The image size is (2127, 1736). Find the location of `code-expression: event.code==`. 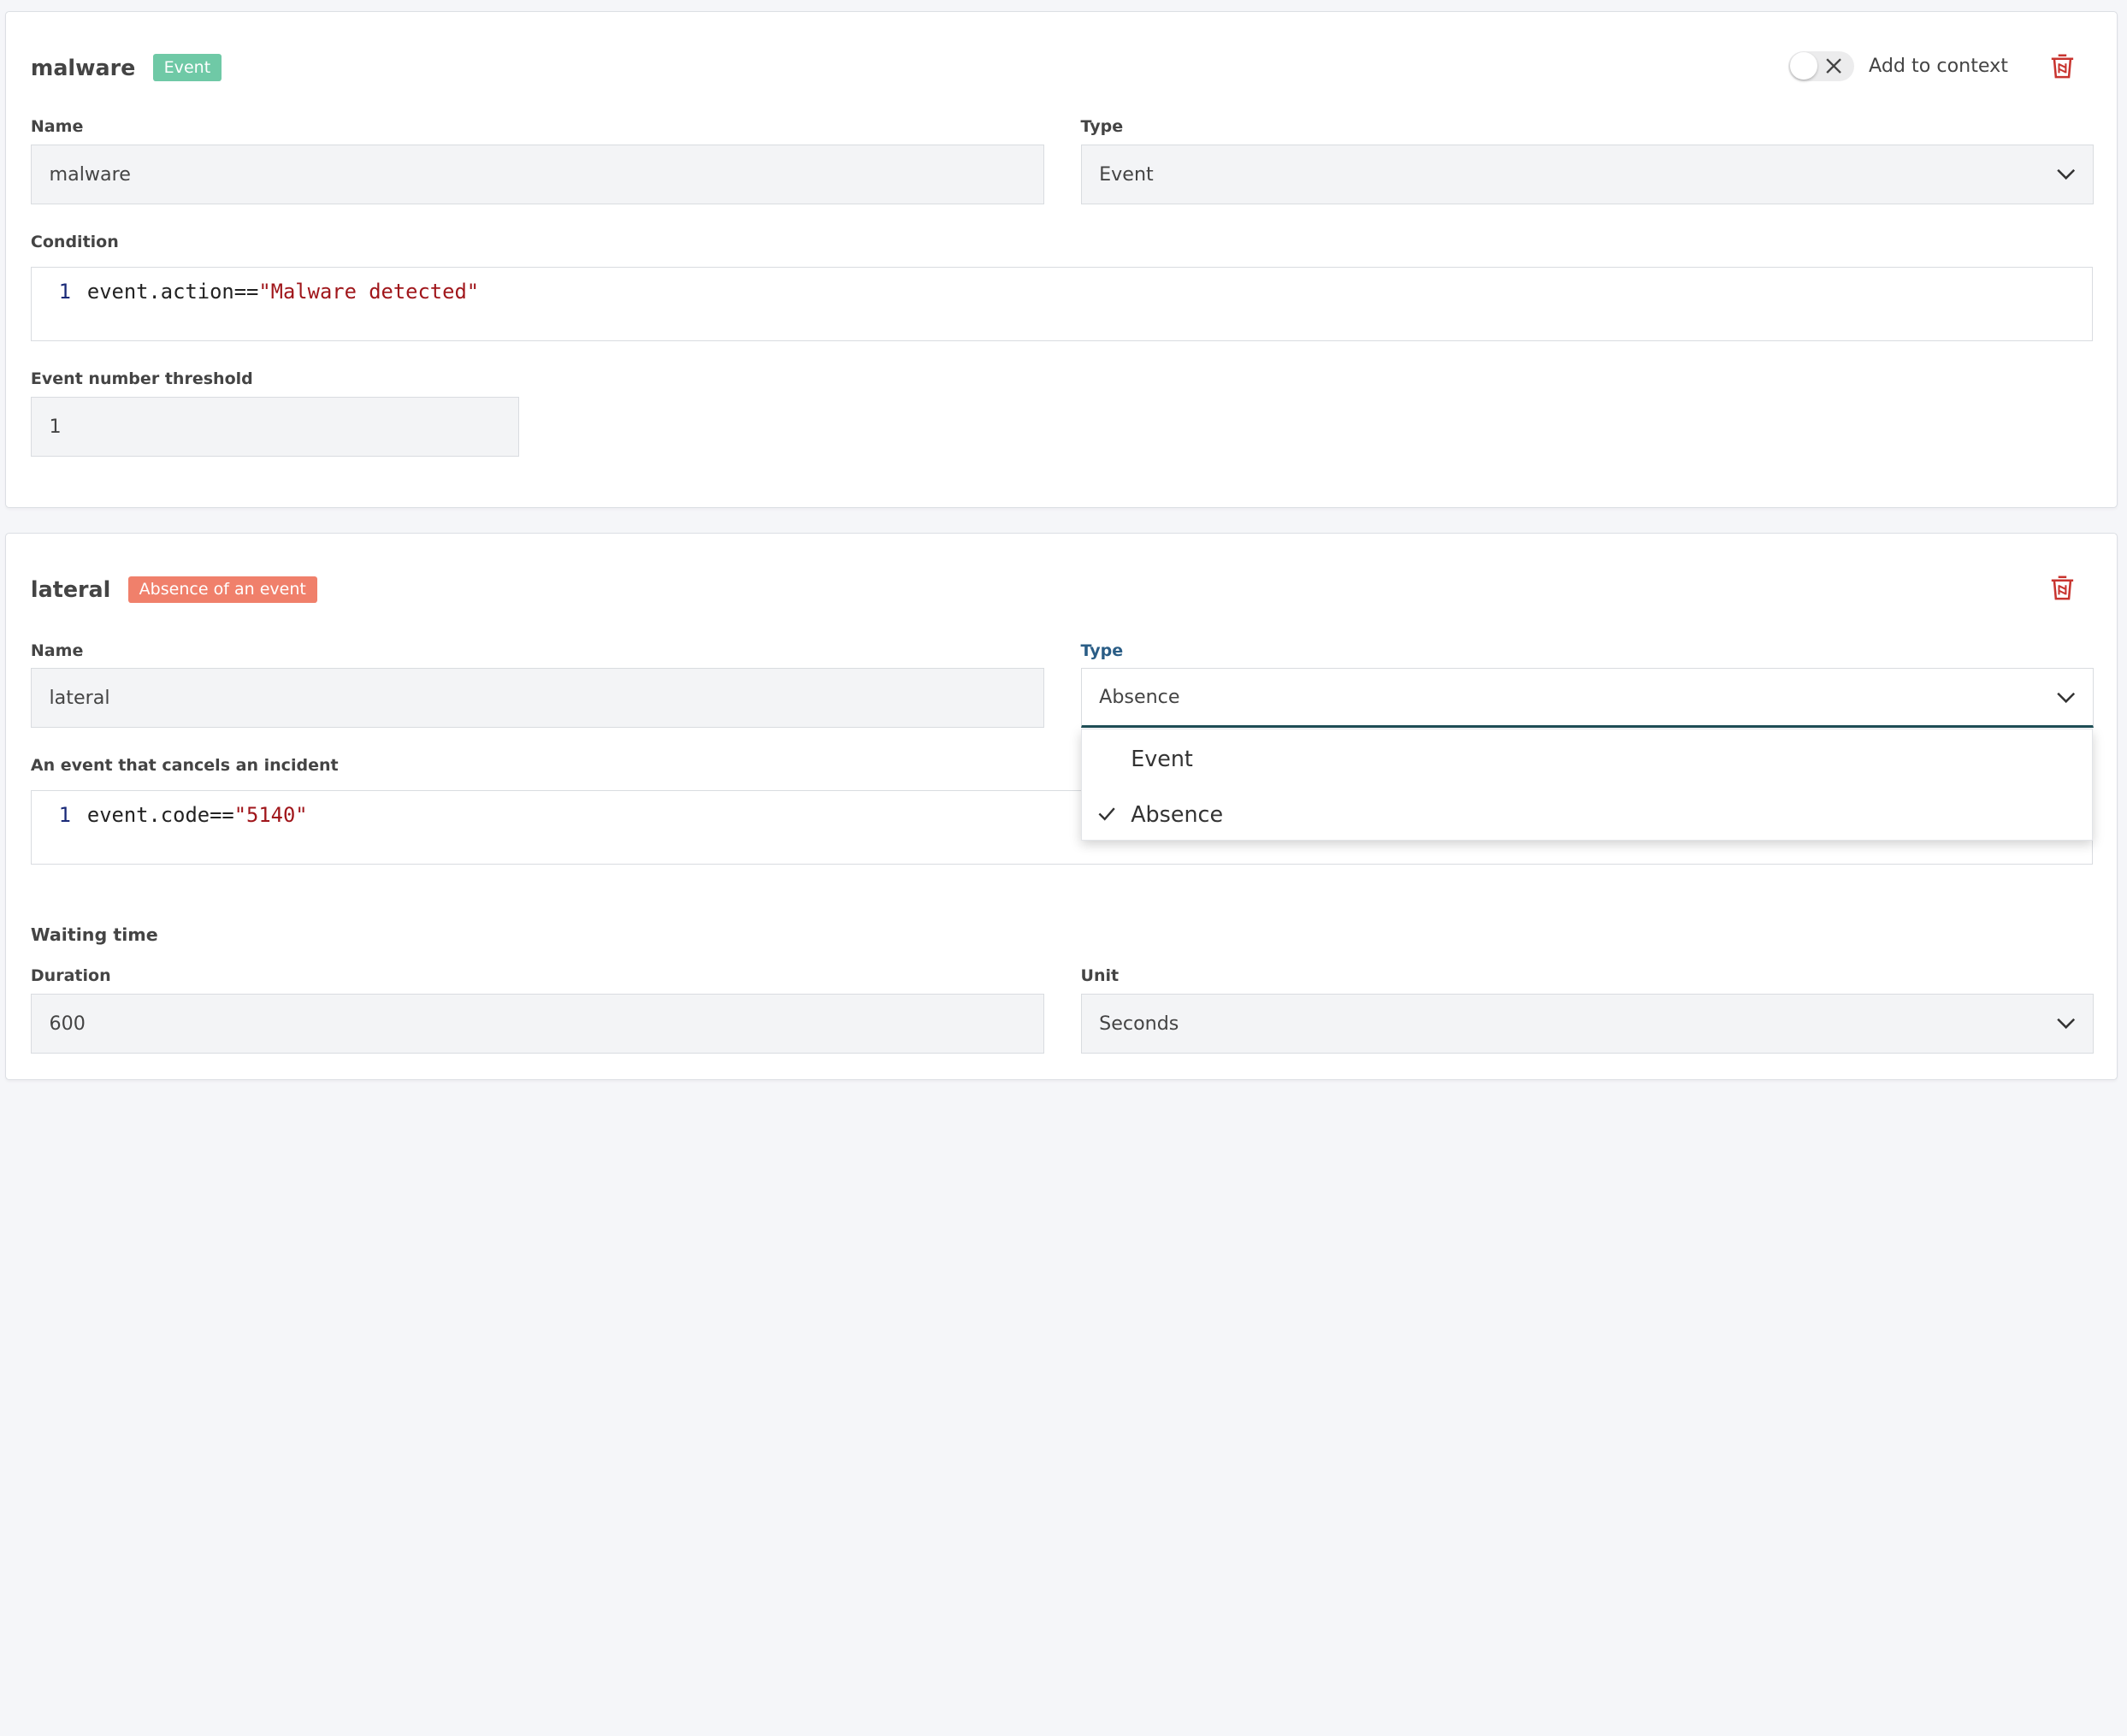

code-expression: event.code== is located at coordinates (160, 815).